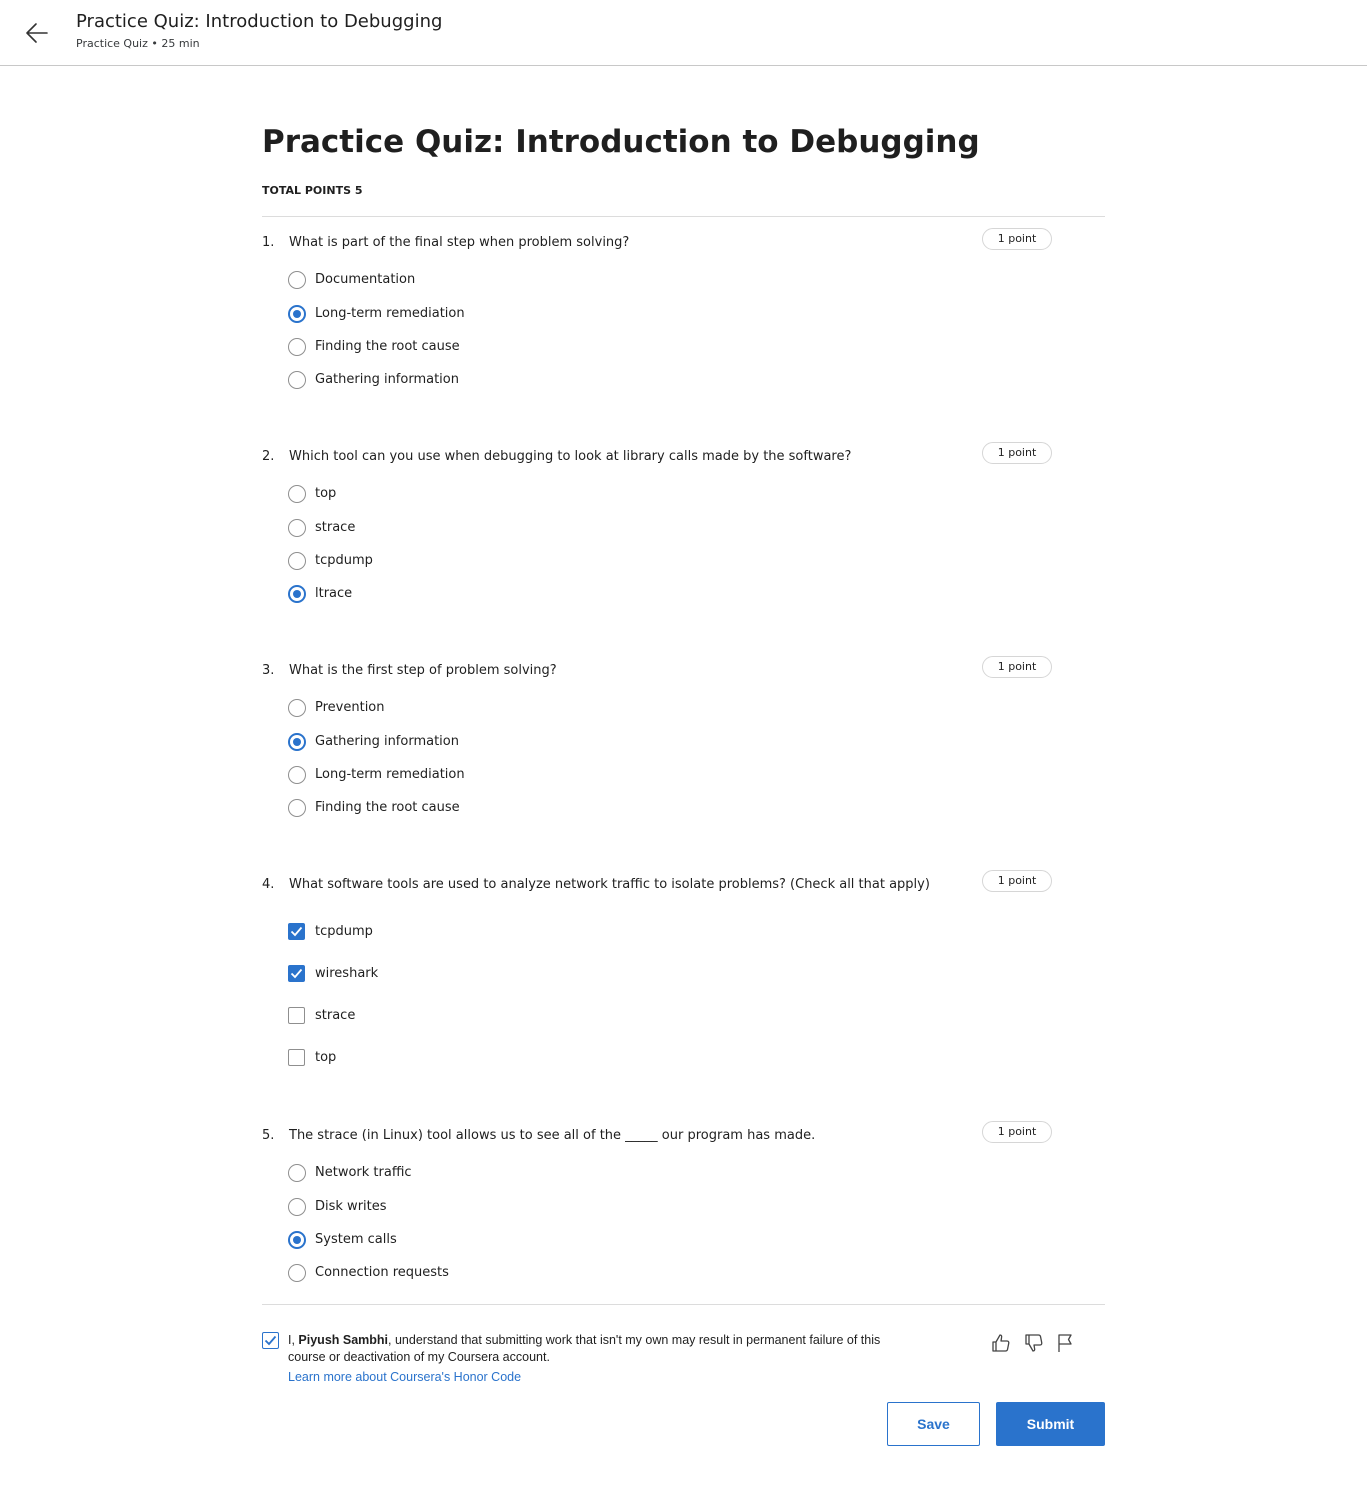 The height and width of the screenshot is (1502, 1367). I want to click on question-number: 1., so click(268, 242).